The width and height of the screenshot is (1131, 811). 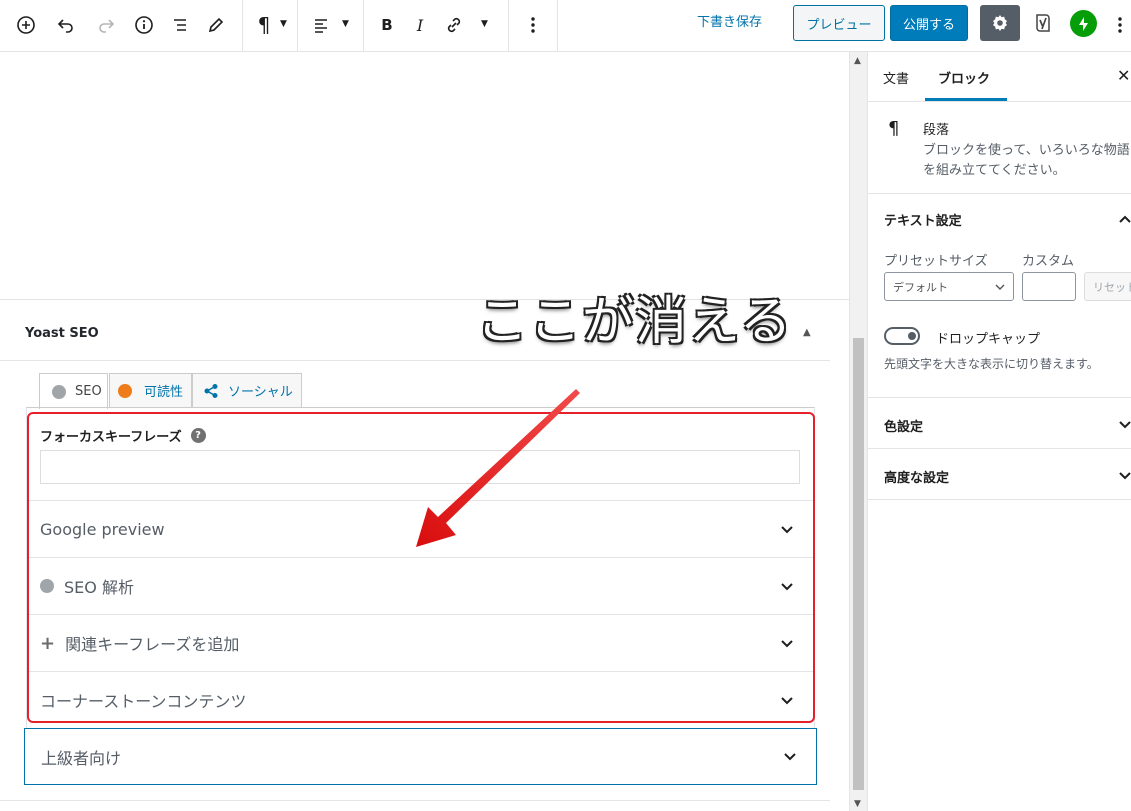 What do you see at coordinates (1083, 23) in the screenshot?
I see `jetpack-icon` at bounding box center [1083, 23].